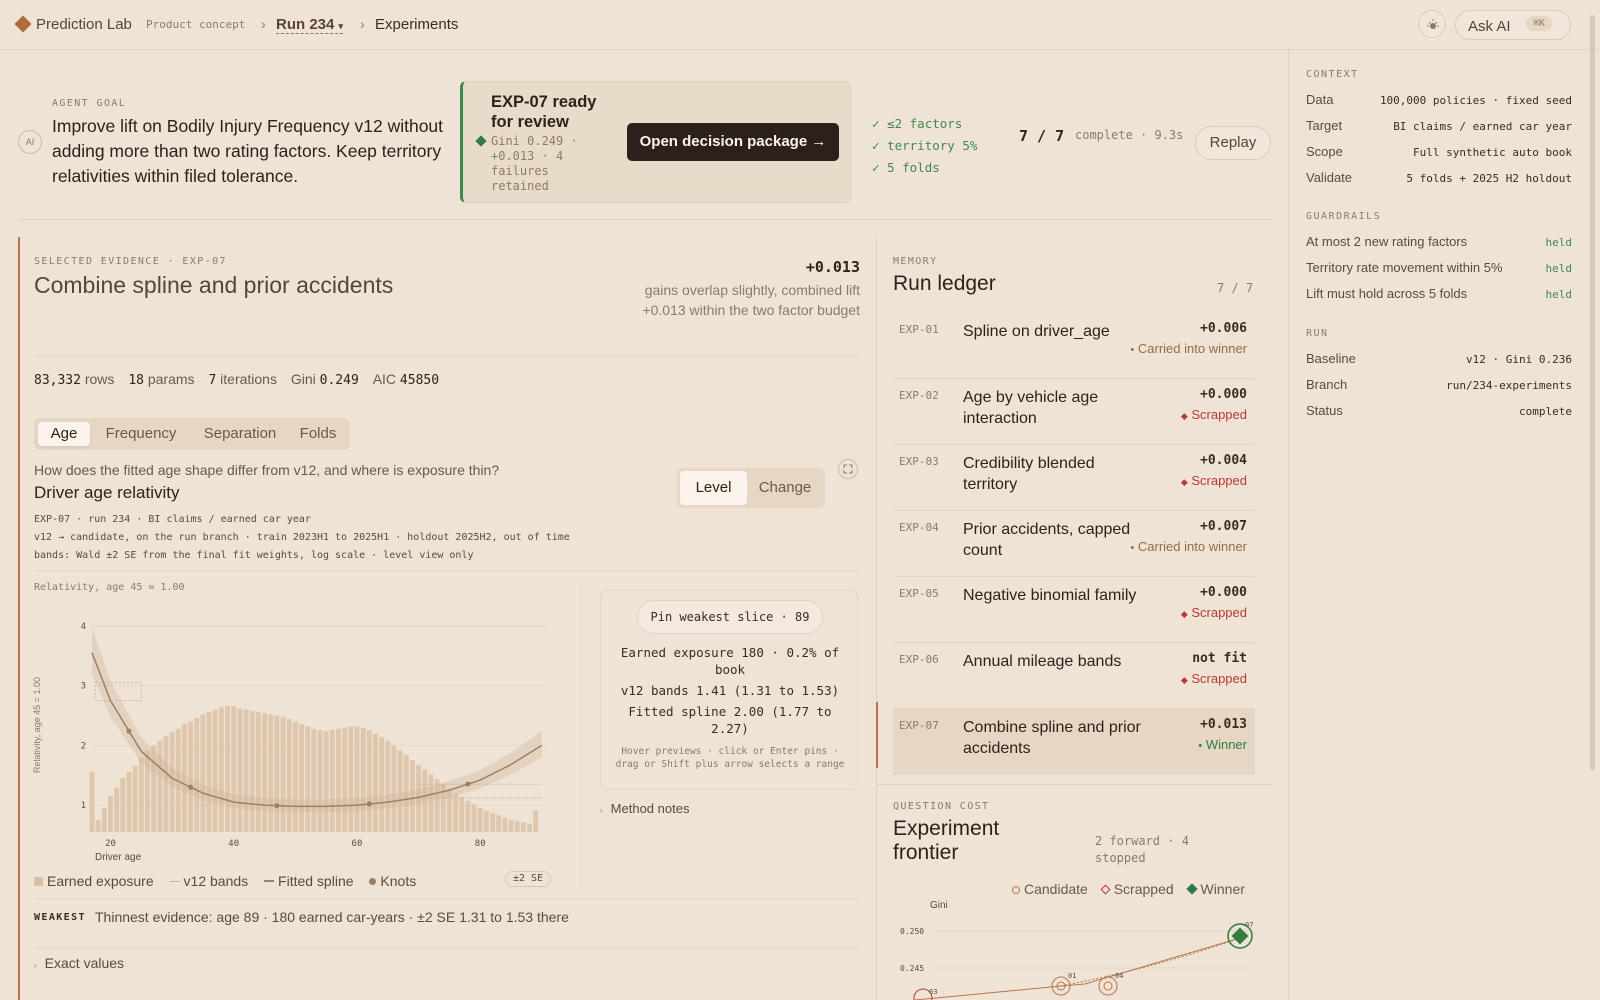 The height and width of the screenshot is (1000, 1600). What do you see at coordinates (919, 395) in the screenshot?
I see `ledger-row-id: EXP-02` at bounding box center [919, 395].